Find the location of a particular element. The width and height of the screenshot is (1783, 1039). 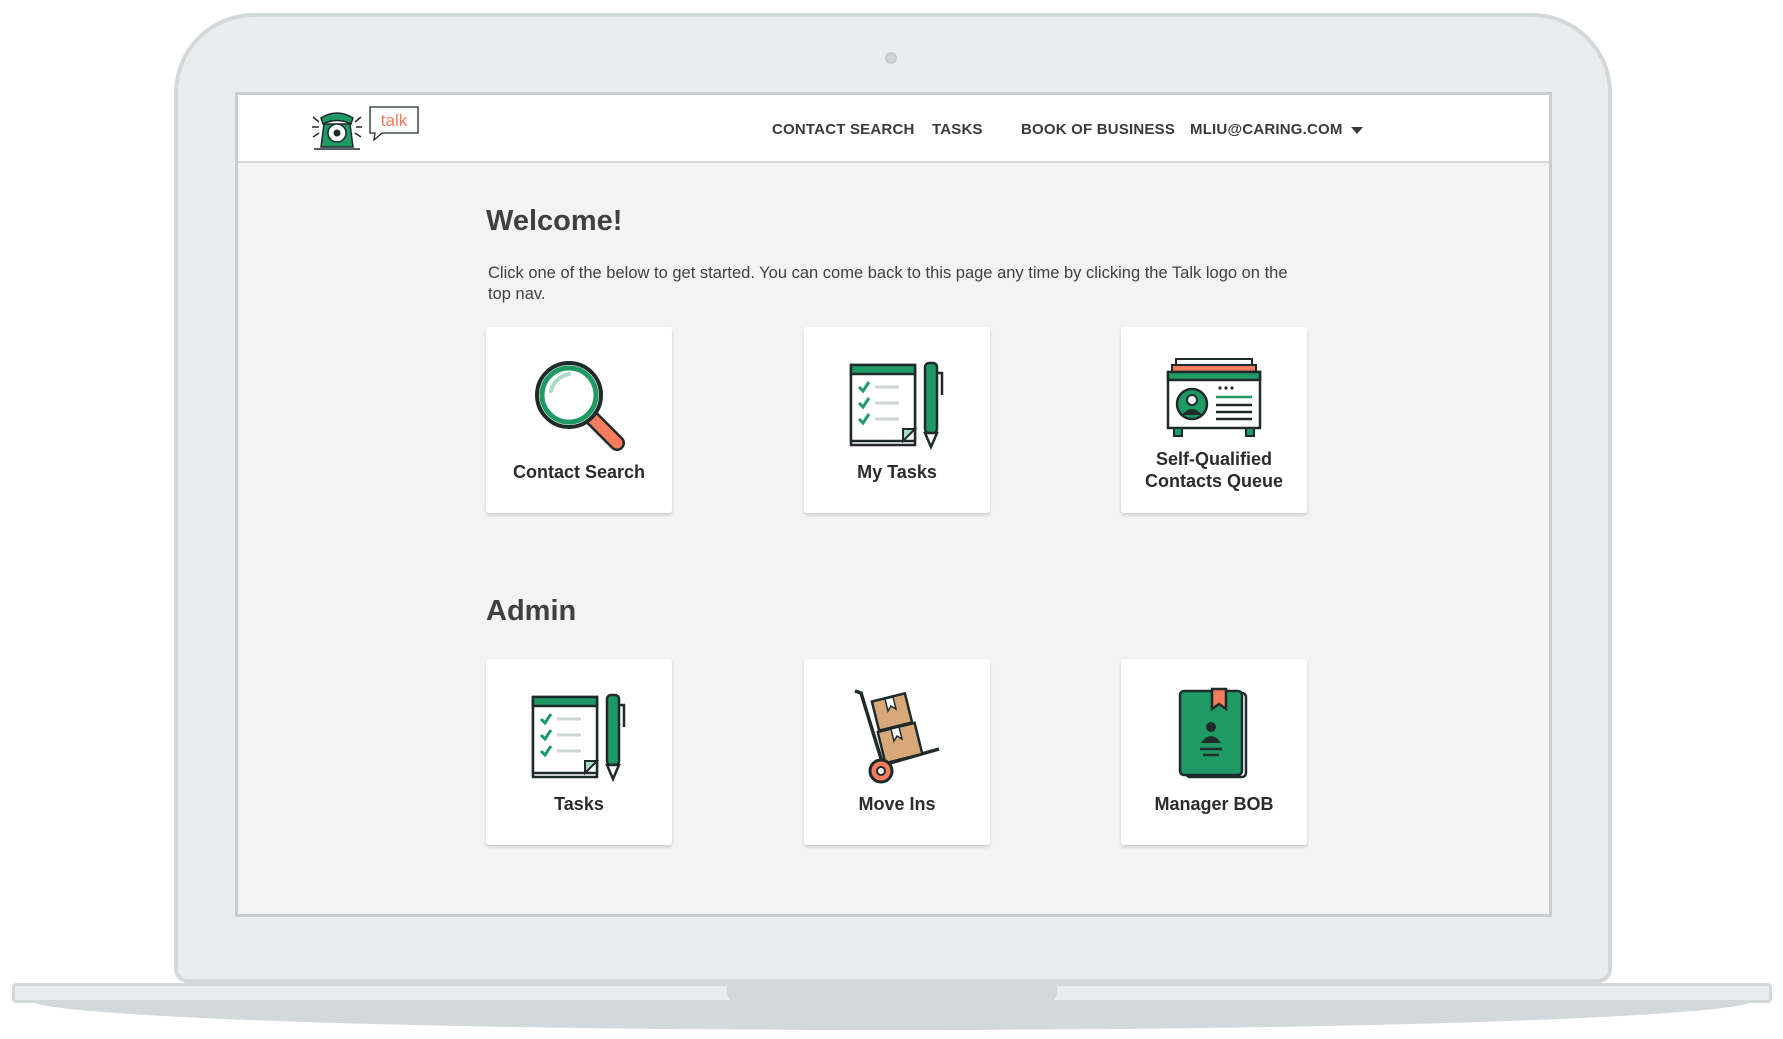

laptop-notch is located at coordinates (892, 995).